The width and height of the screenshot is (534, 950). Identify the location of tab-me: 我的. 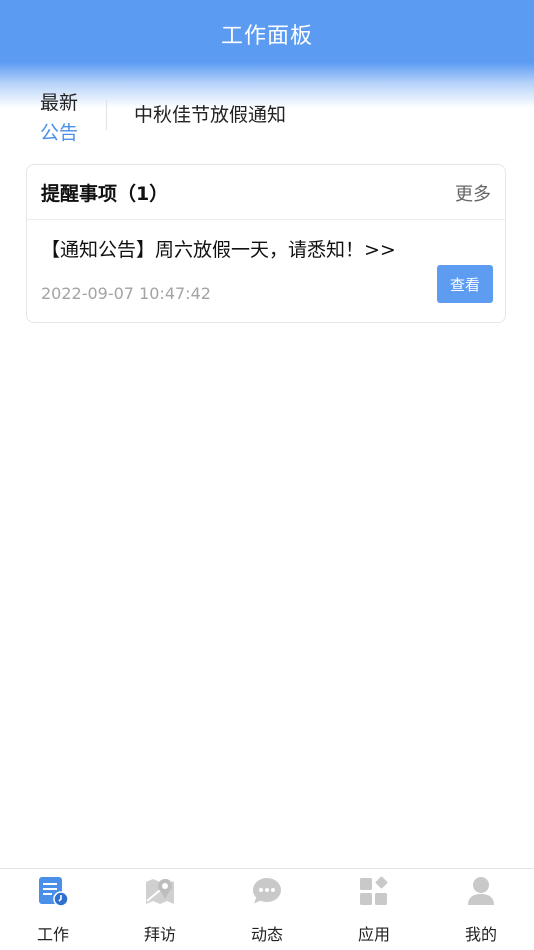
(481, 910).